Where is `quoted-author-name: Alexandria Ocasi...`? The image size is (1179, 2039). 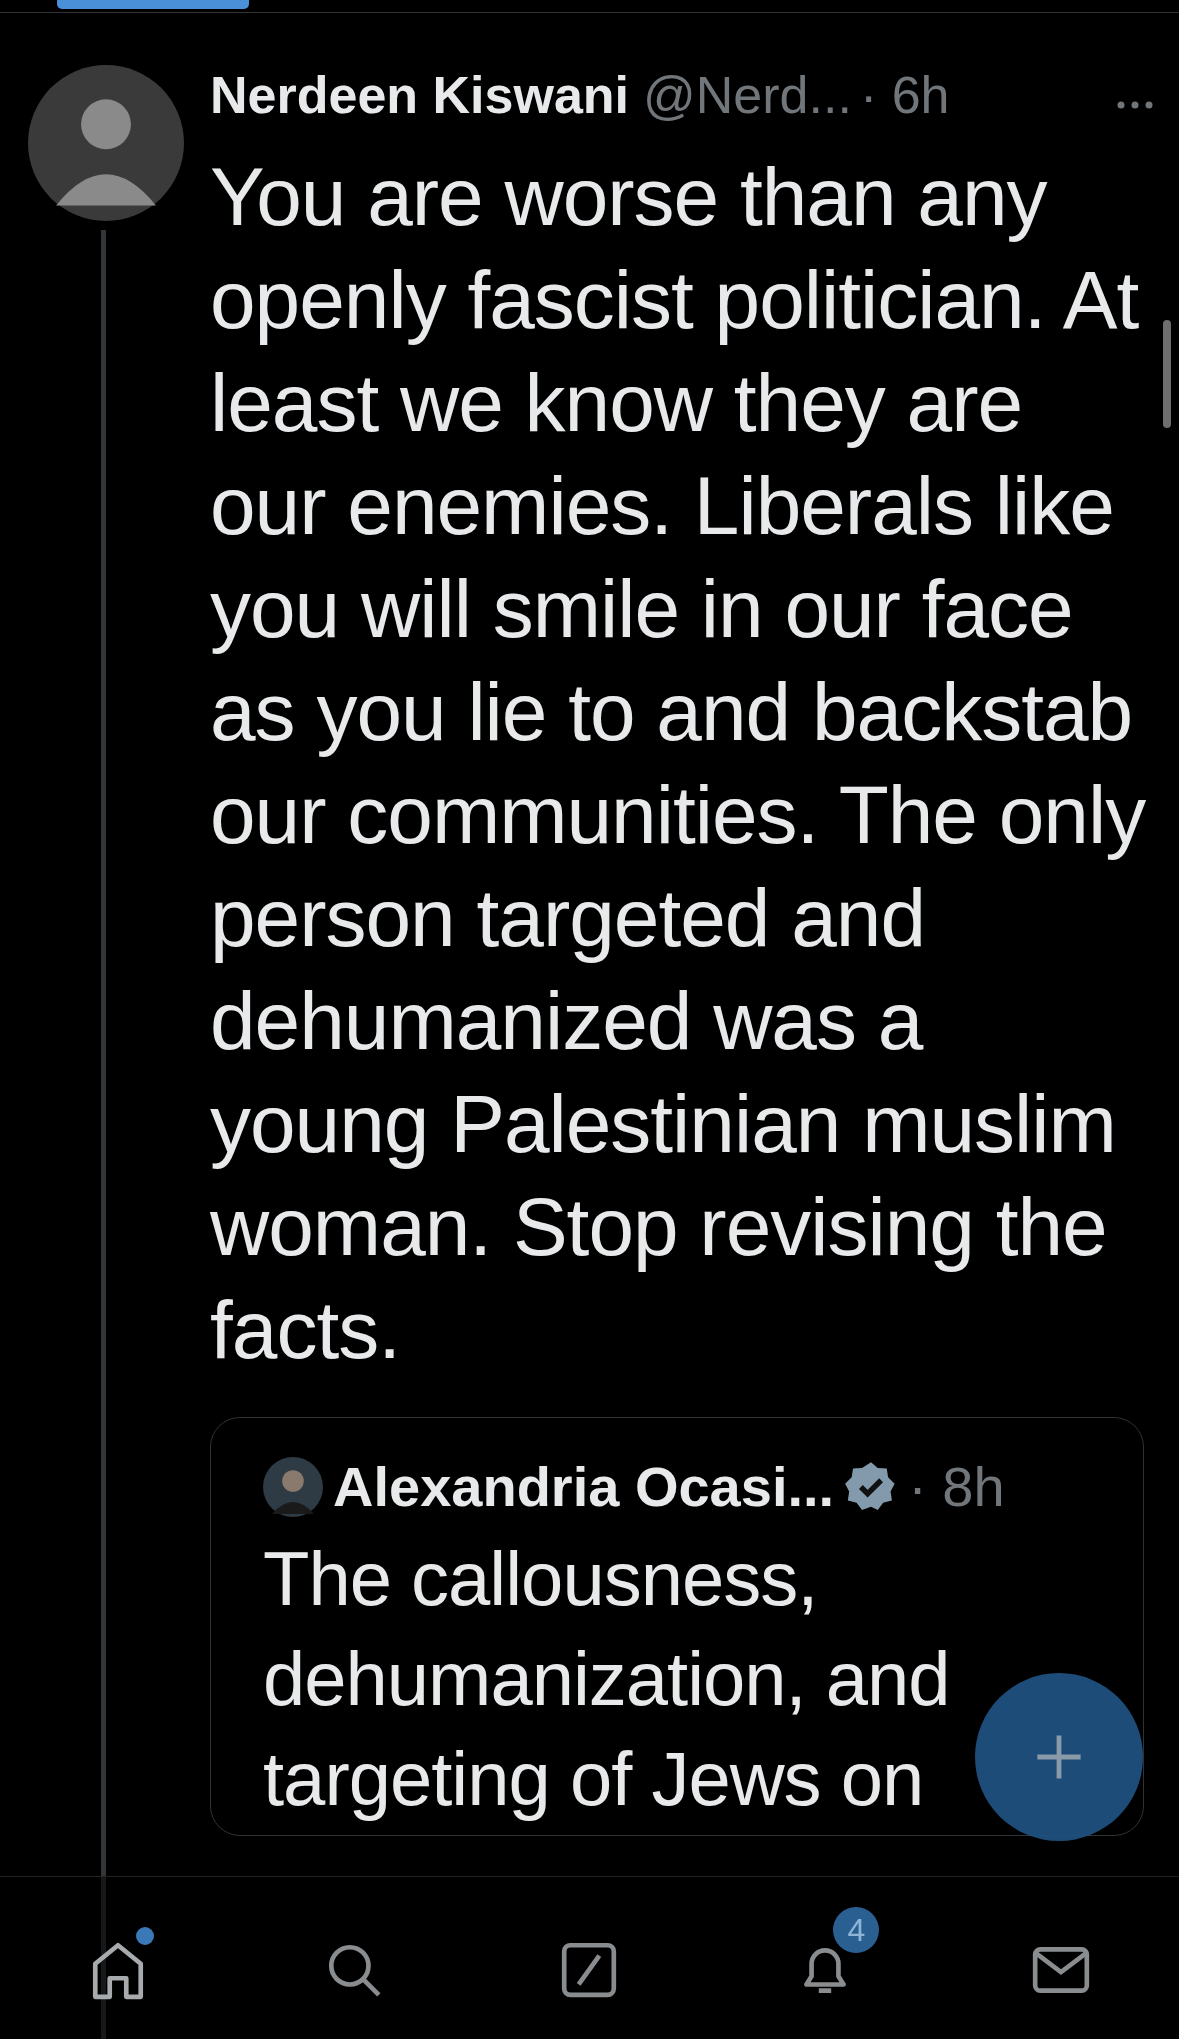 quoted-author-name: Alexandria Ocasi... is located at coordinates (584, 1486).